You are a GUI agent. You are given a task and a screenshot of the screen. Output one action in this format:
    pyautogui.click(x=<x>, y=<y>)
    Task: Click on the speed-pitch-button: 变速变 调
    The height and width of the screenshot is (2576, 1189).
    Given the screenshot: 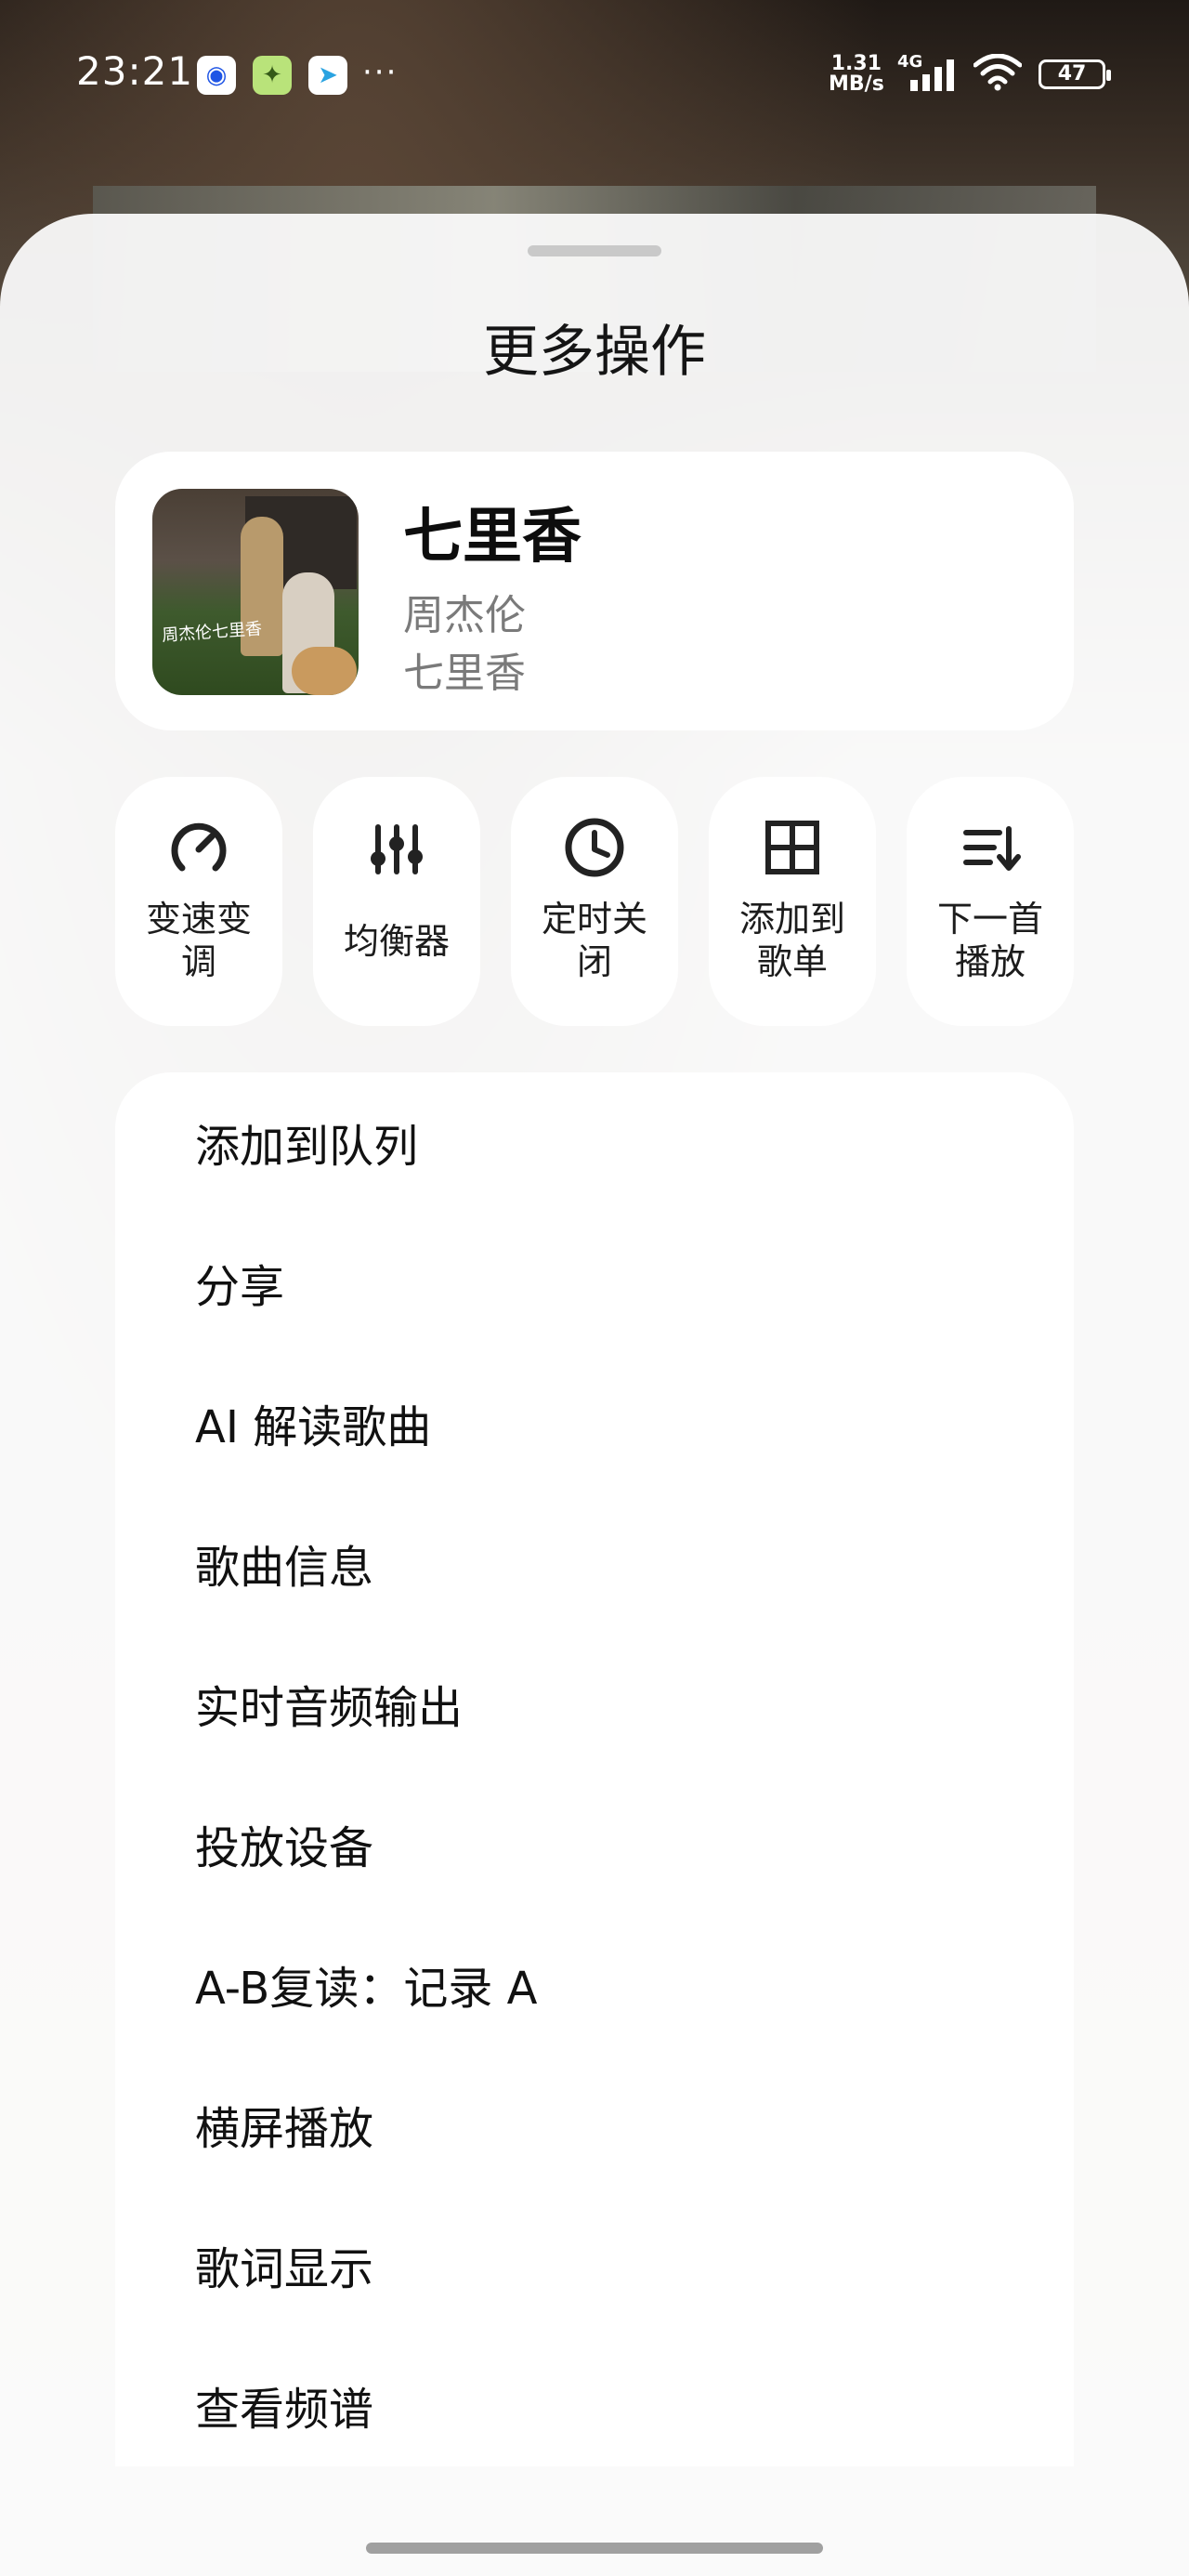 What is the action you would take?
    pyautogui.click(x=198, y=901)
    